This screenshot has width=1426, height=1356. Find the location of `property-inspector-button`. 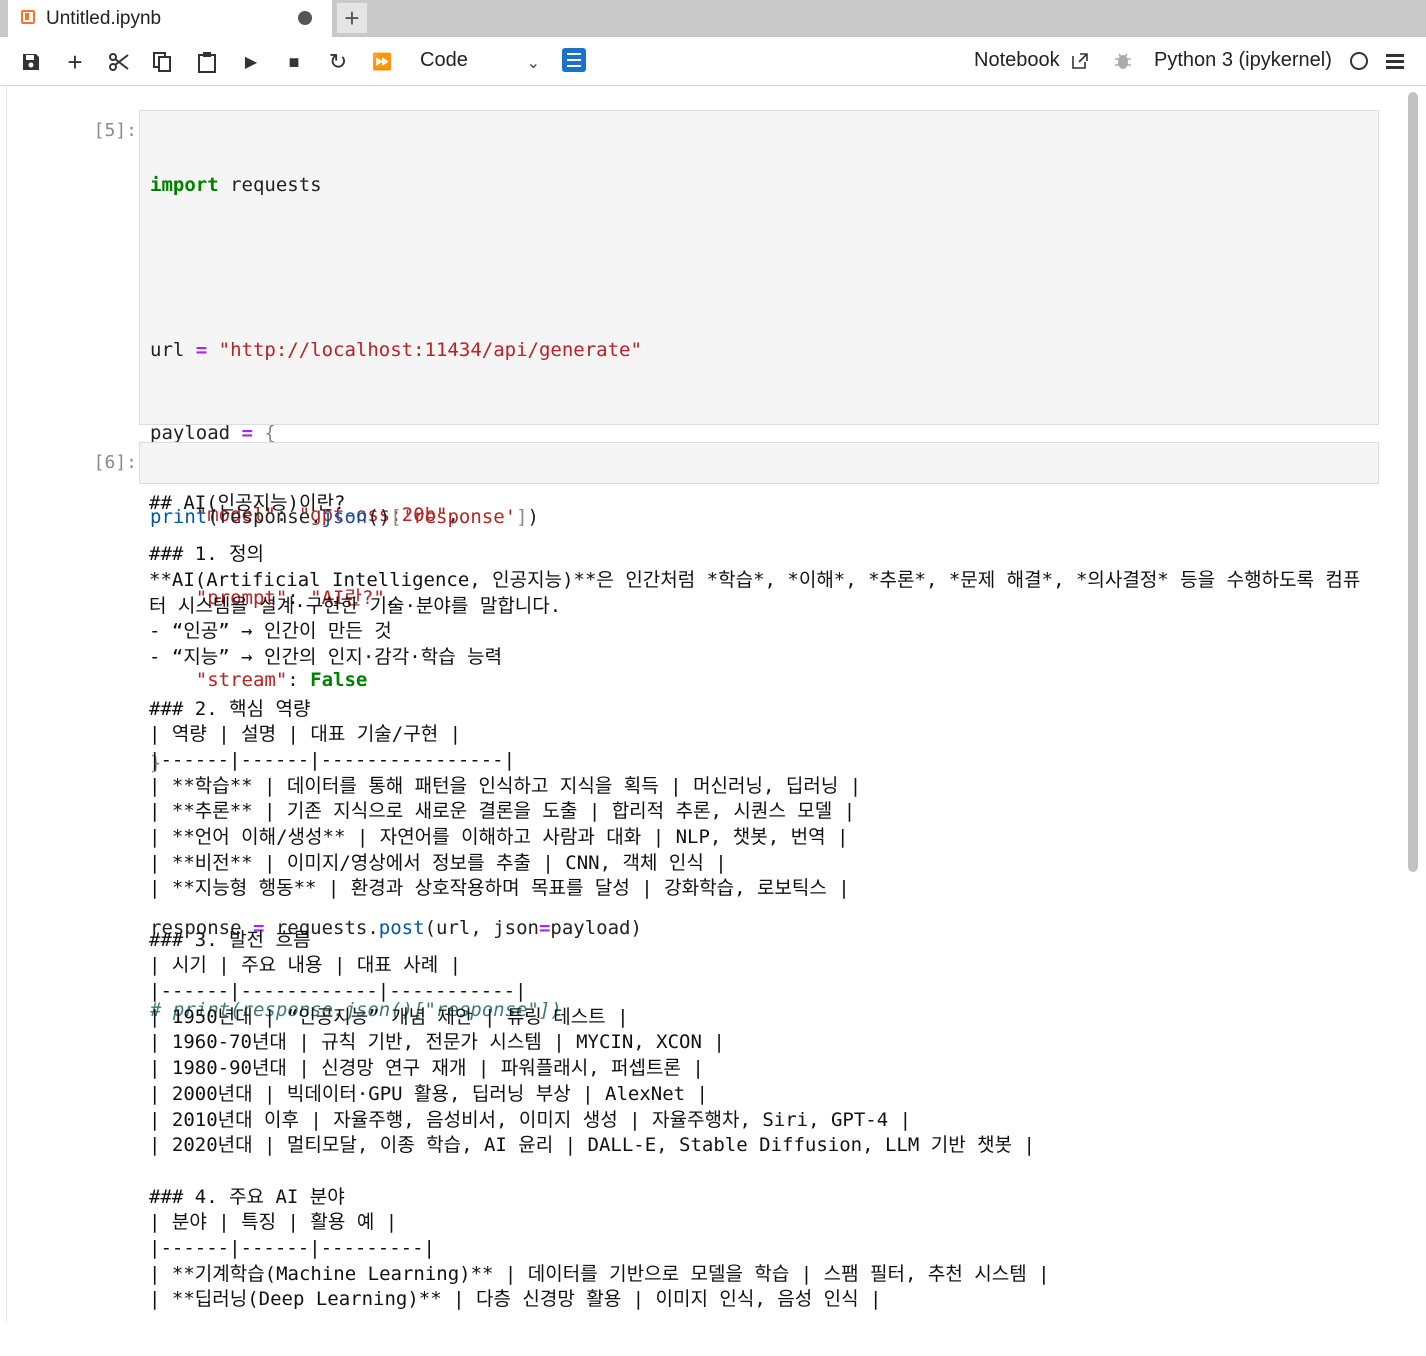

property-inspector-button is located at coordinates (574, 60).